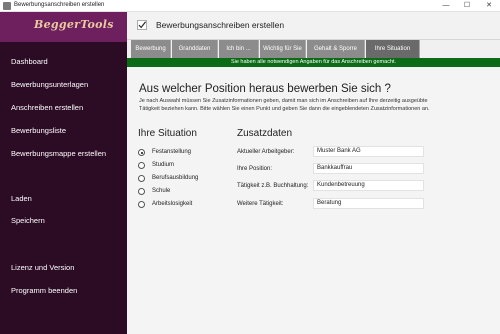 The image size is (500, 334). Describe the element at coordinates (28, 220) in the screenshot. I see `sidebar-item-speichern: Speichern` at that location.